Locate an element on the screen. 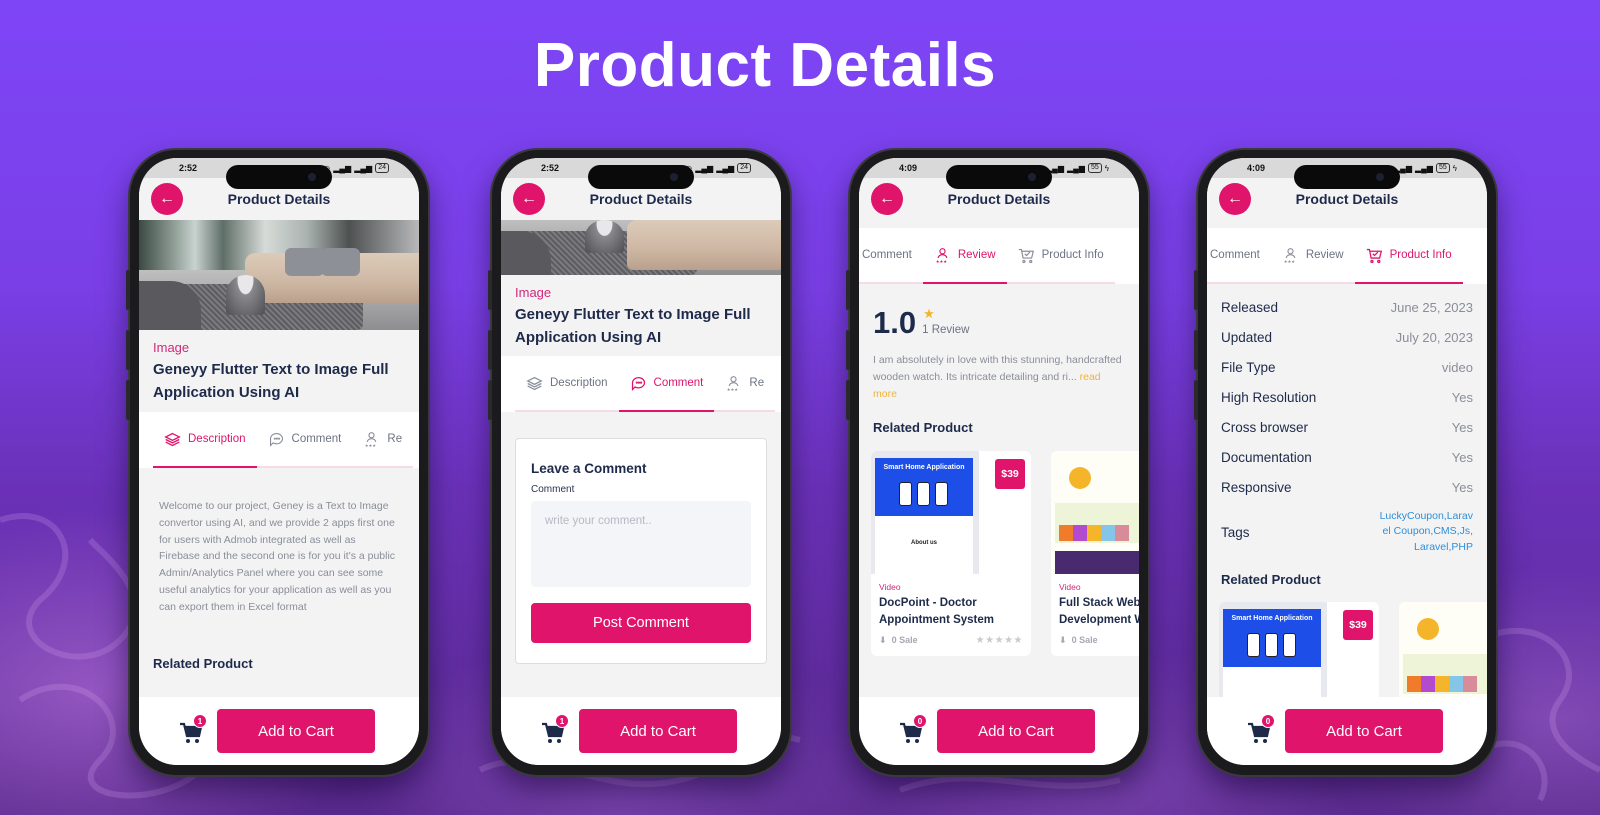 This screenshot has height=815, width=1600. info-row-updated: Updated July 20, 2023 is located at coordinates (1347, 337).